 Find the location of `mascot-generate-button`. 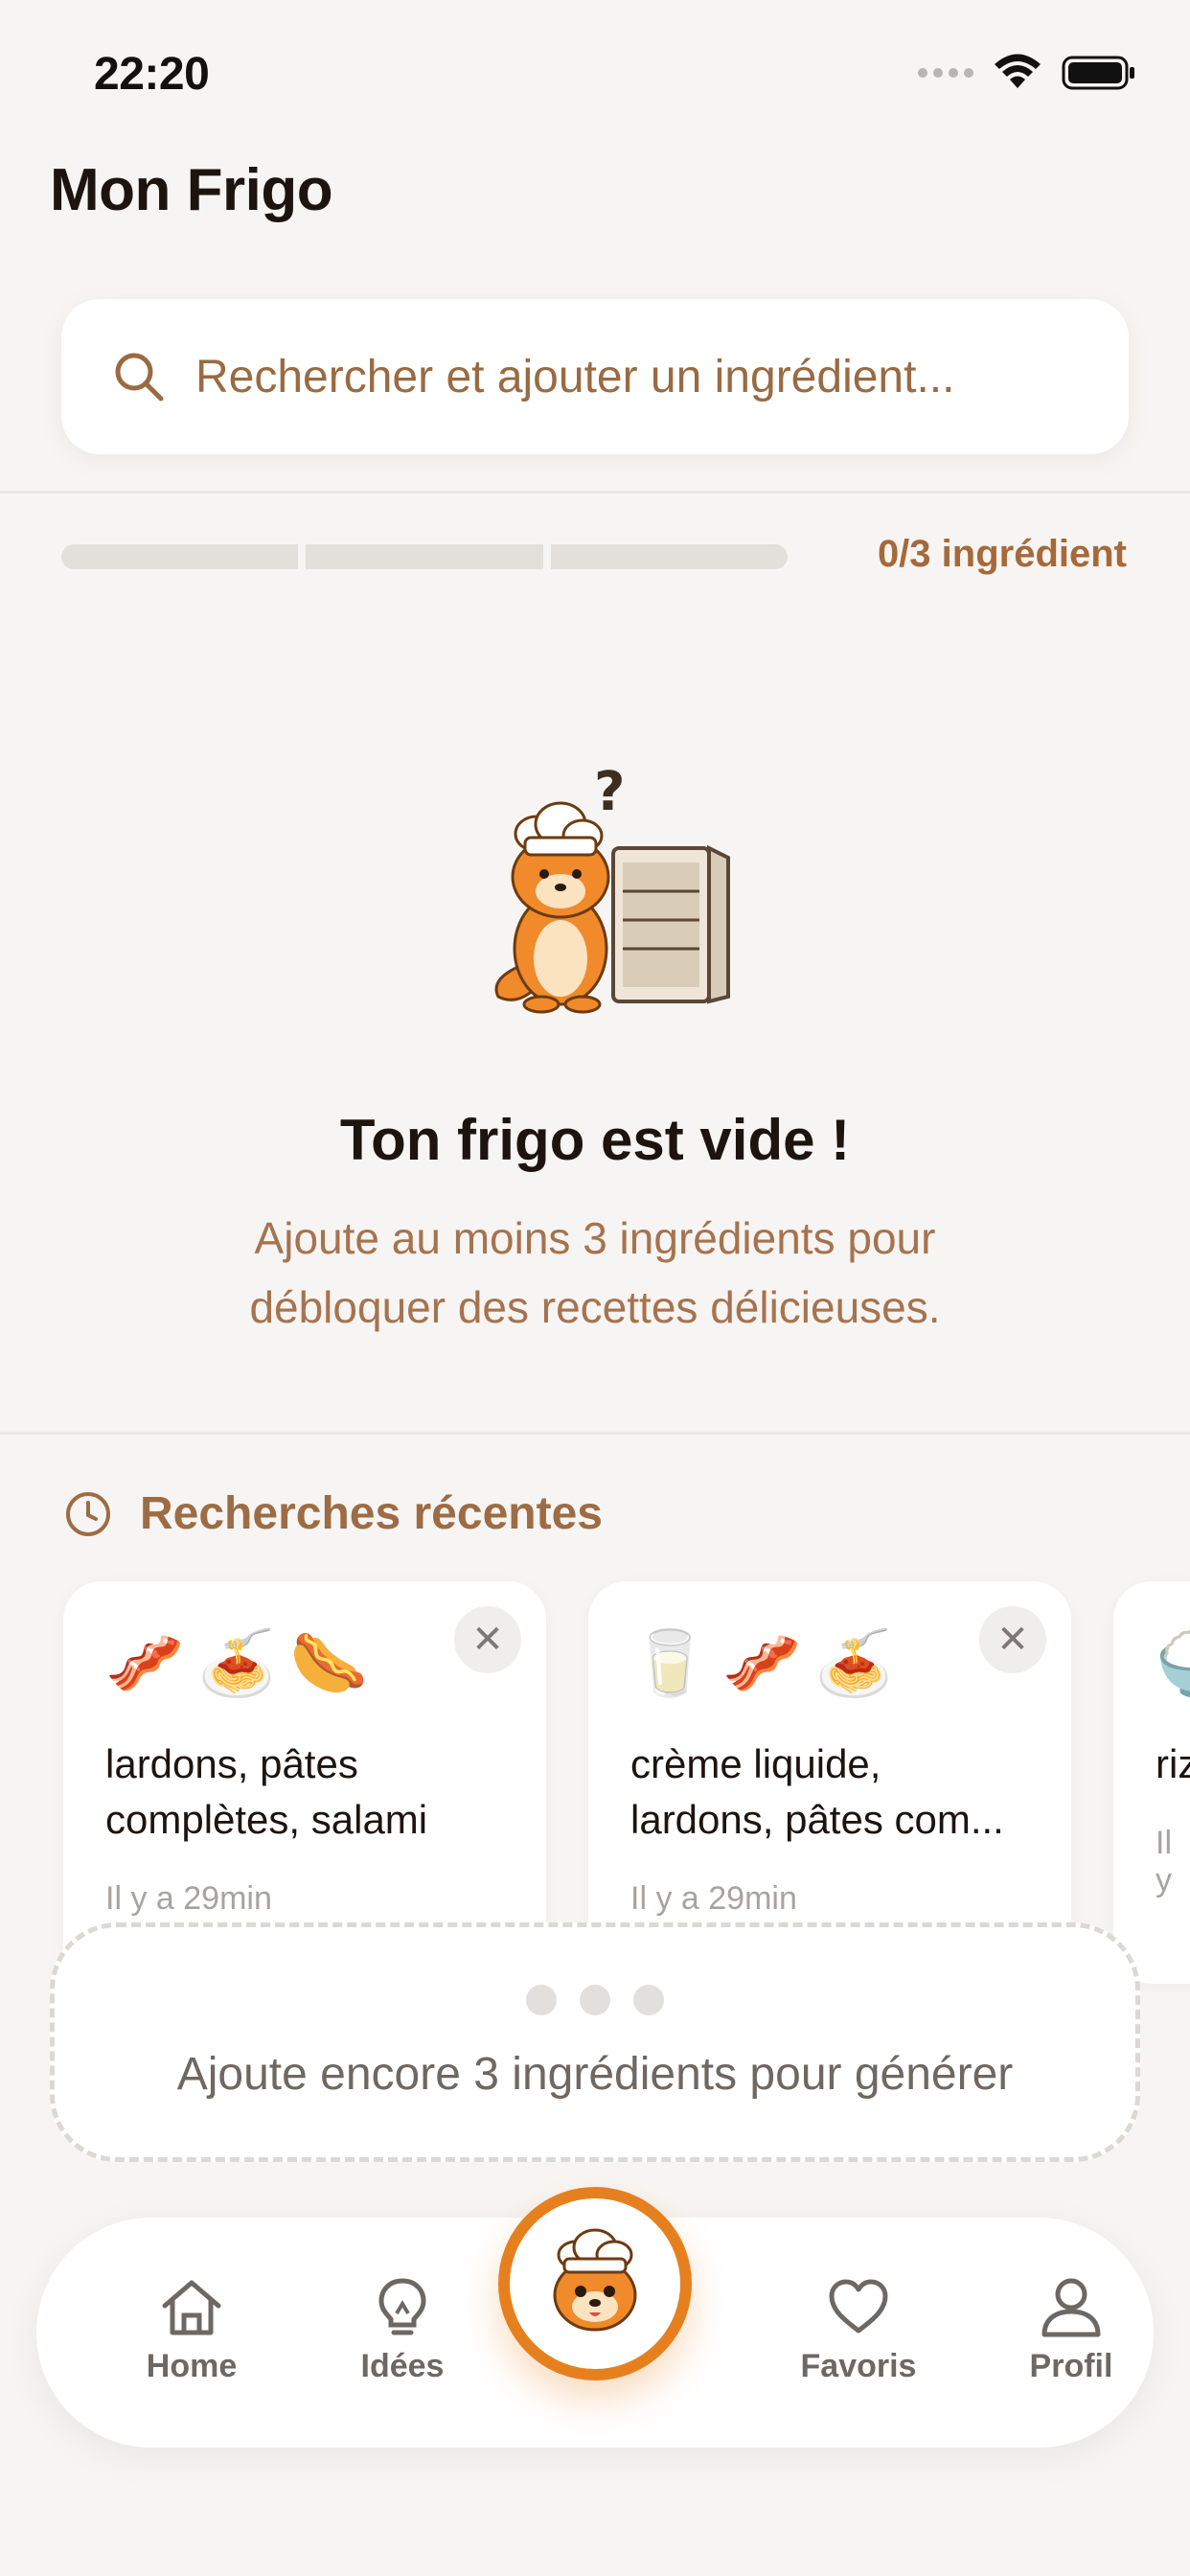

mascot-generate-button is located at coordinates (595, 2283).